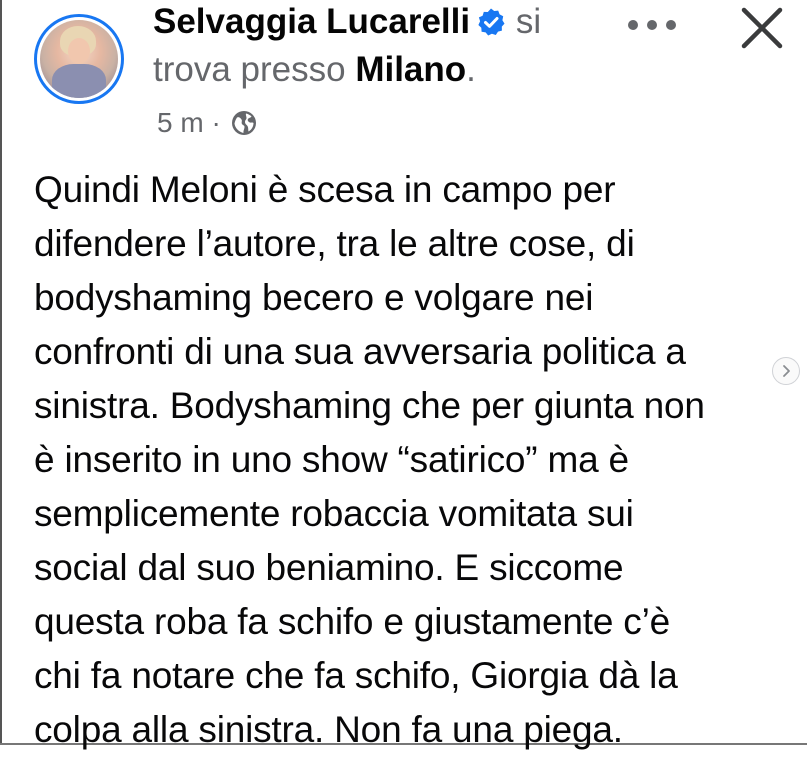 The image size is (807, 757). What do you see at coordinates (79, 81) in the screenshot?
I see `avatar-photo-body` at bounding box center [79, 81].